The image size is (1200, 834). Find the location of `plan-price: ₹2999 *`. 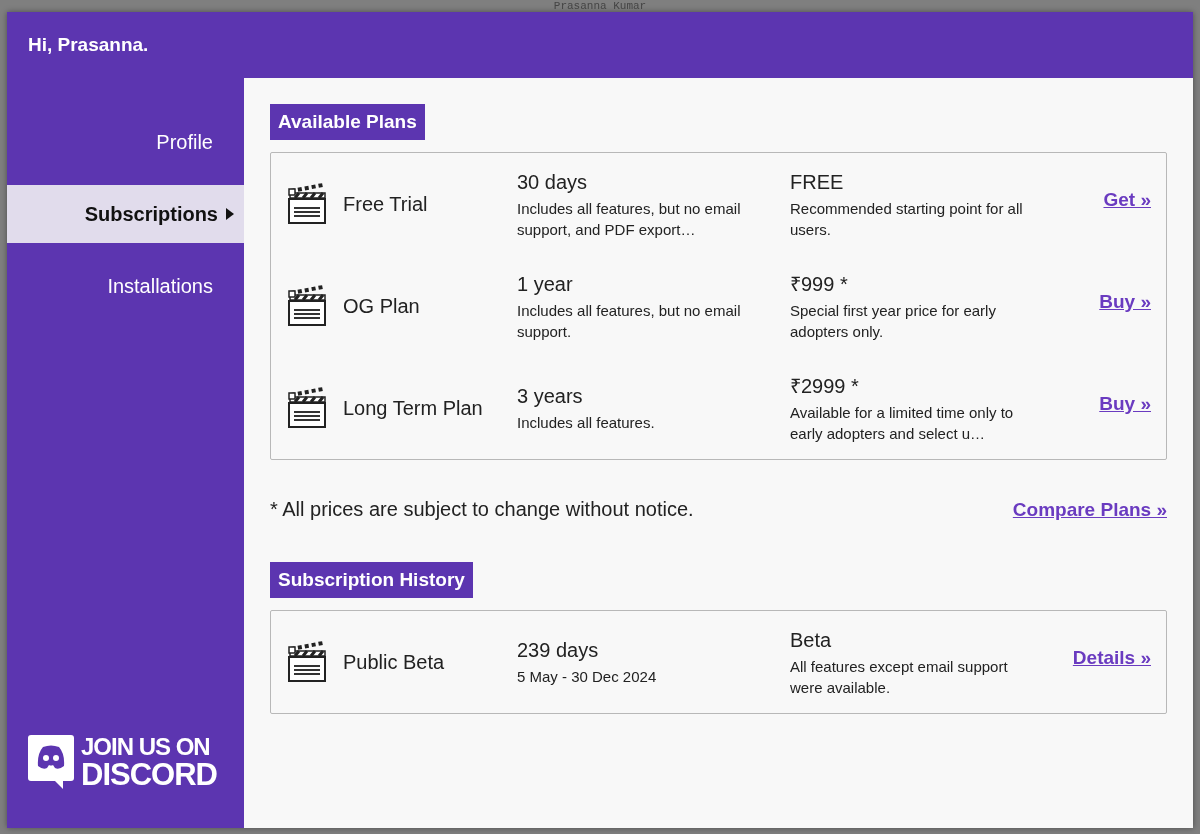

plan-price: ₹2999 * is located at coordinates (825, 386).